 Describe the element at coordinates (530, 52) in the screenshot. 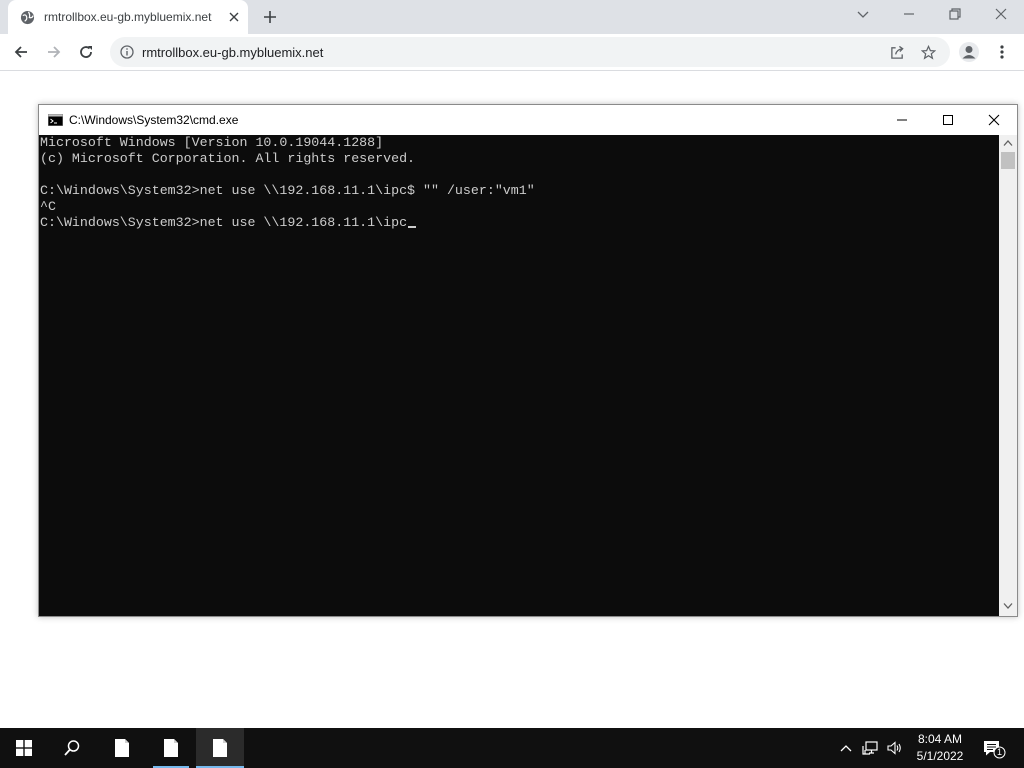

I see `address-bar: rmtrollbox.eu-gb.mybluemix.net` at that location.